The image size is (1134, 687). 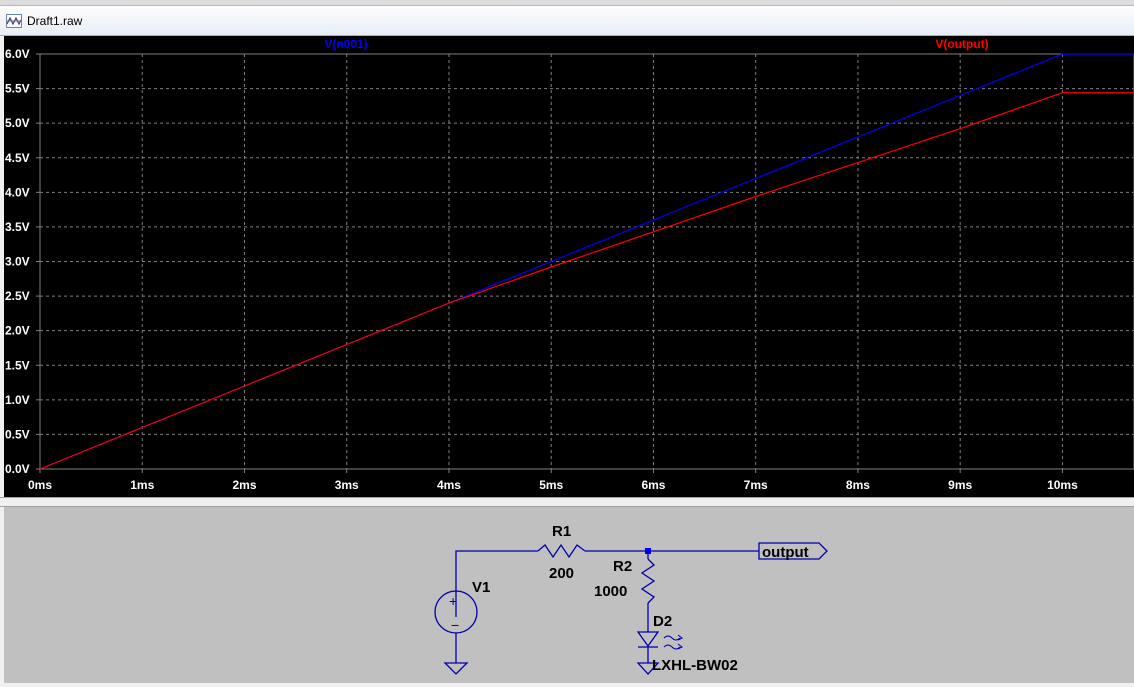 I want to click on x-tick-label: 9ms, so click(x=960, y=485).